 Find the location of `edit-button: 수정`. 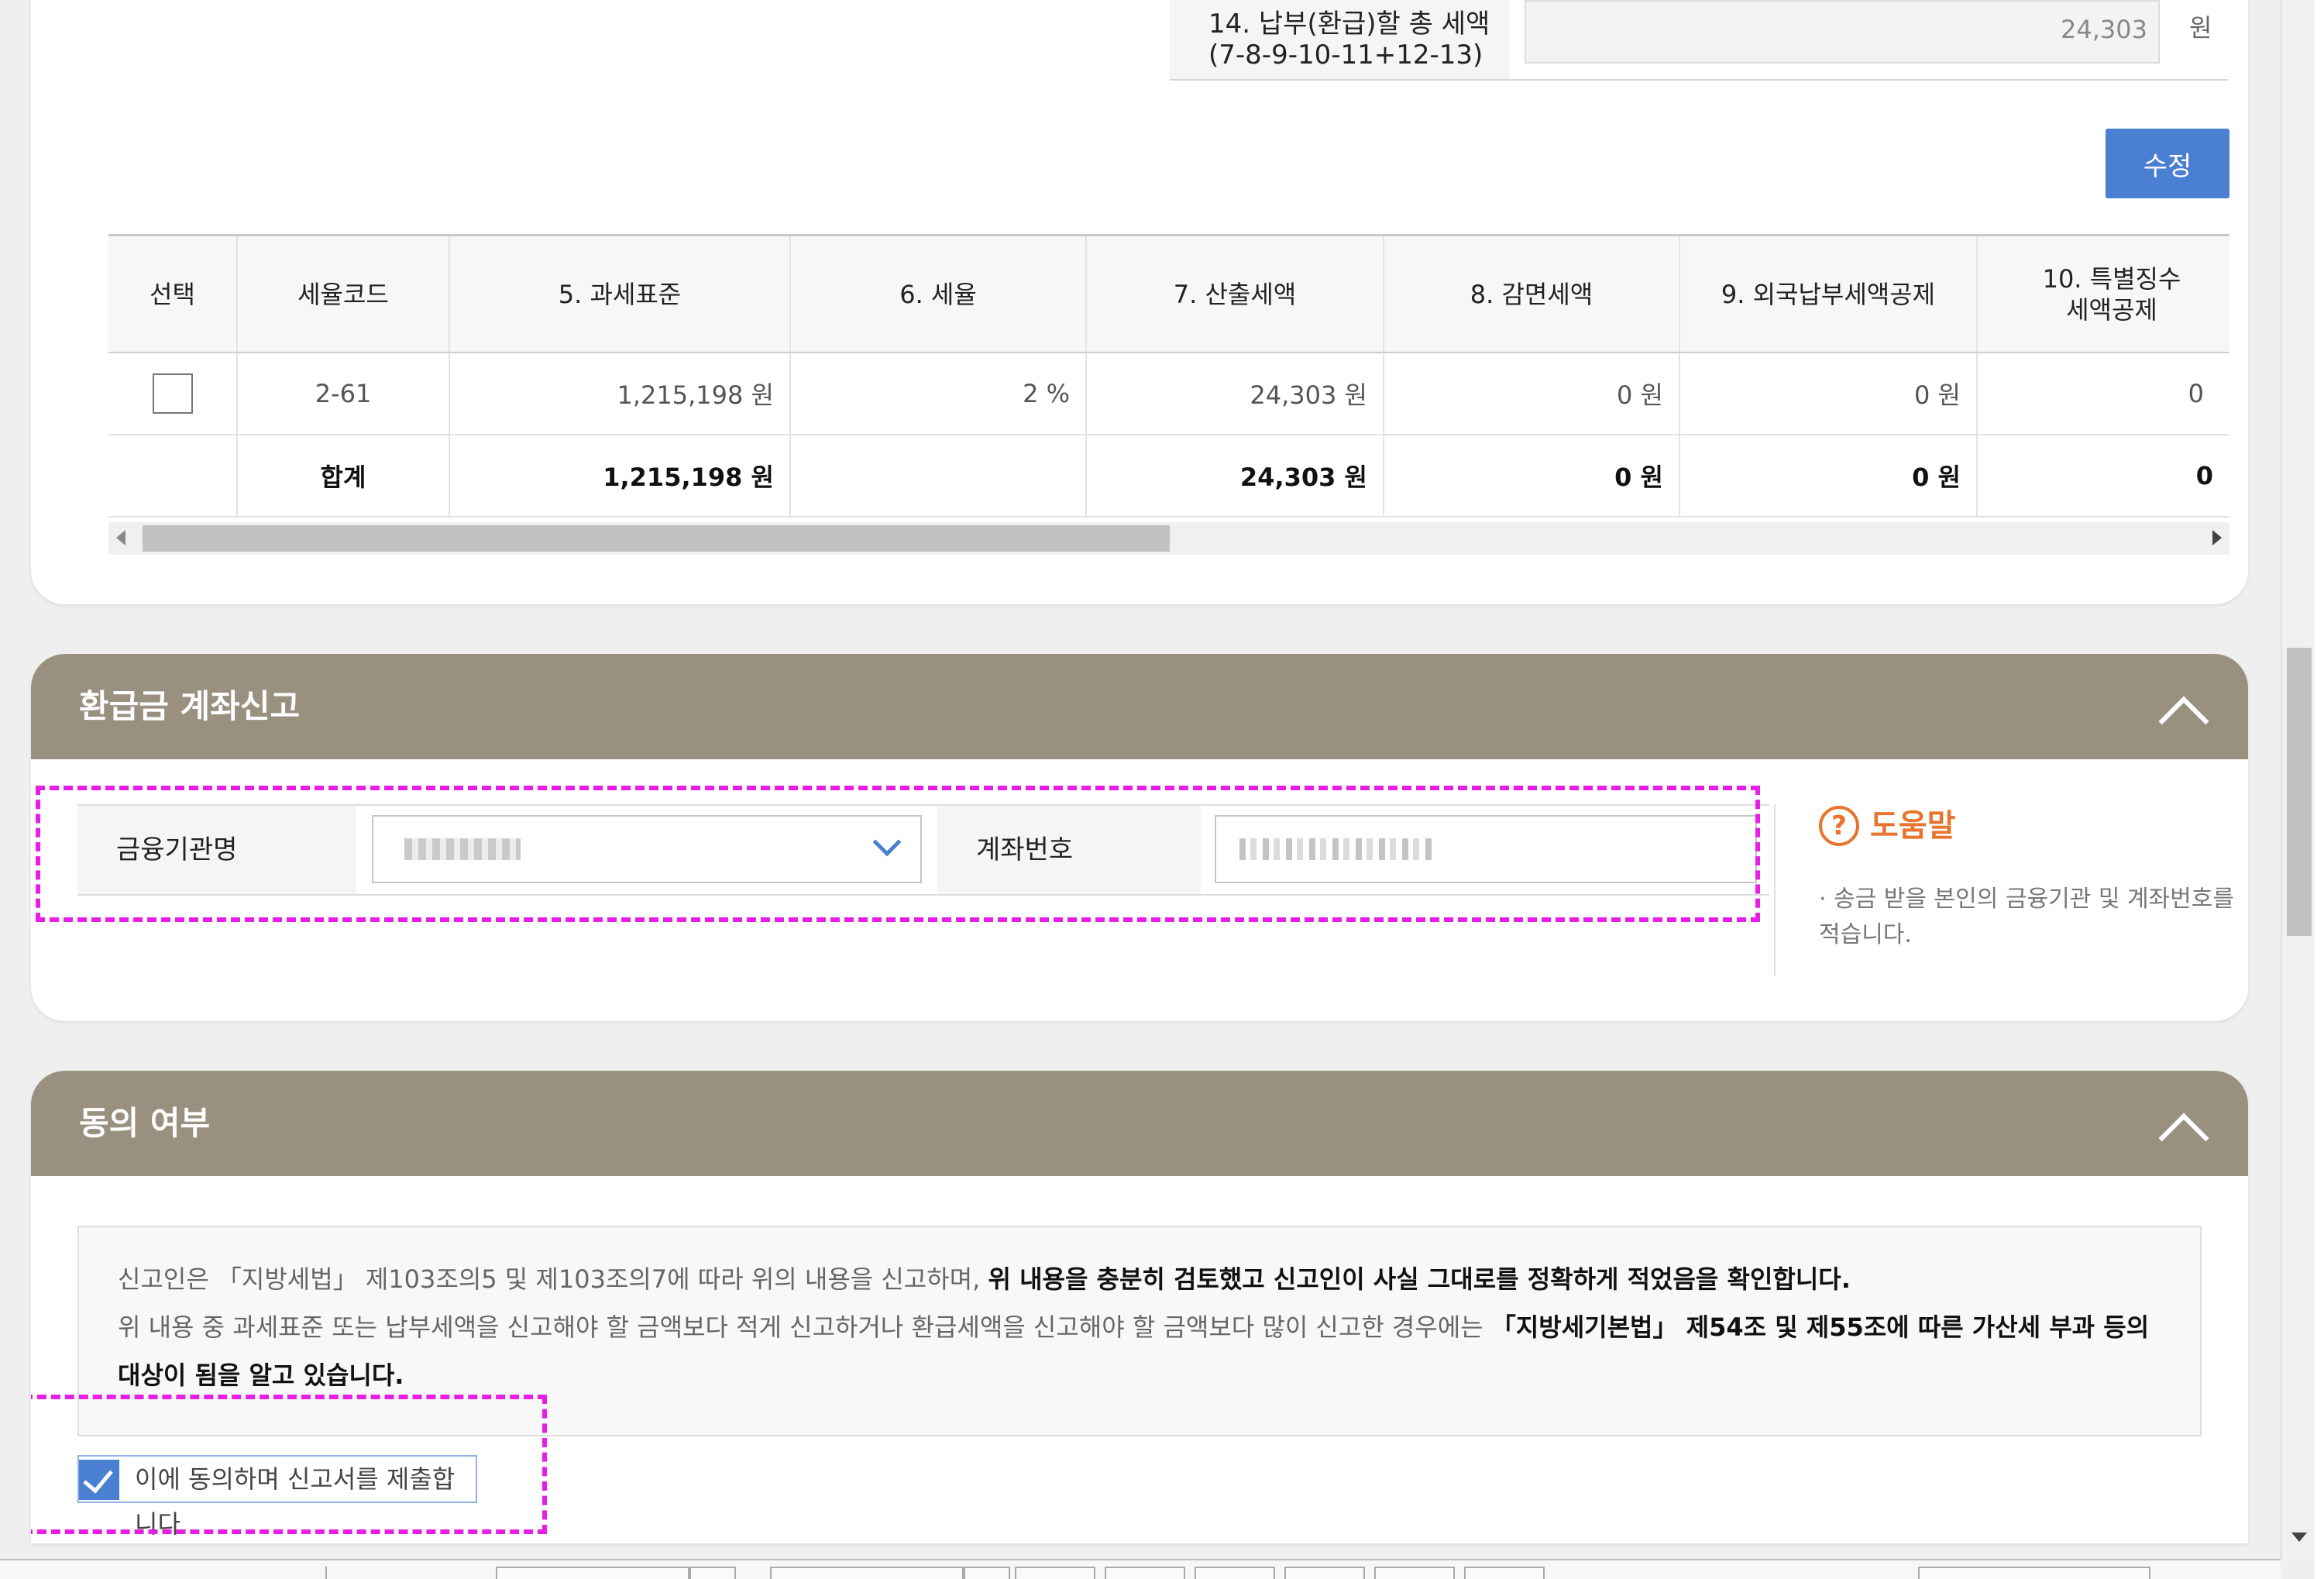

edit-button: 수정 is located at coordinates (2167, 163).